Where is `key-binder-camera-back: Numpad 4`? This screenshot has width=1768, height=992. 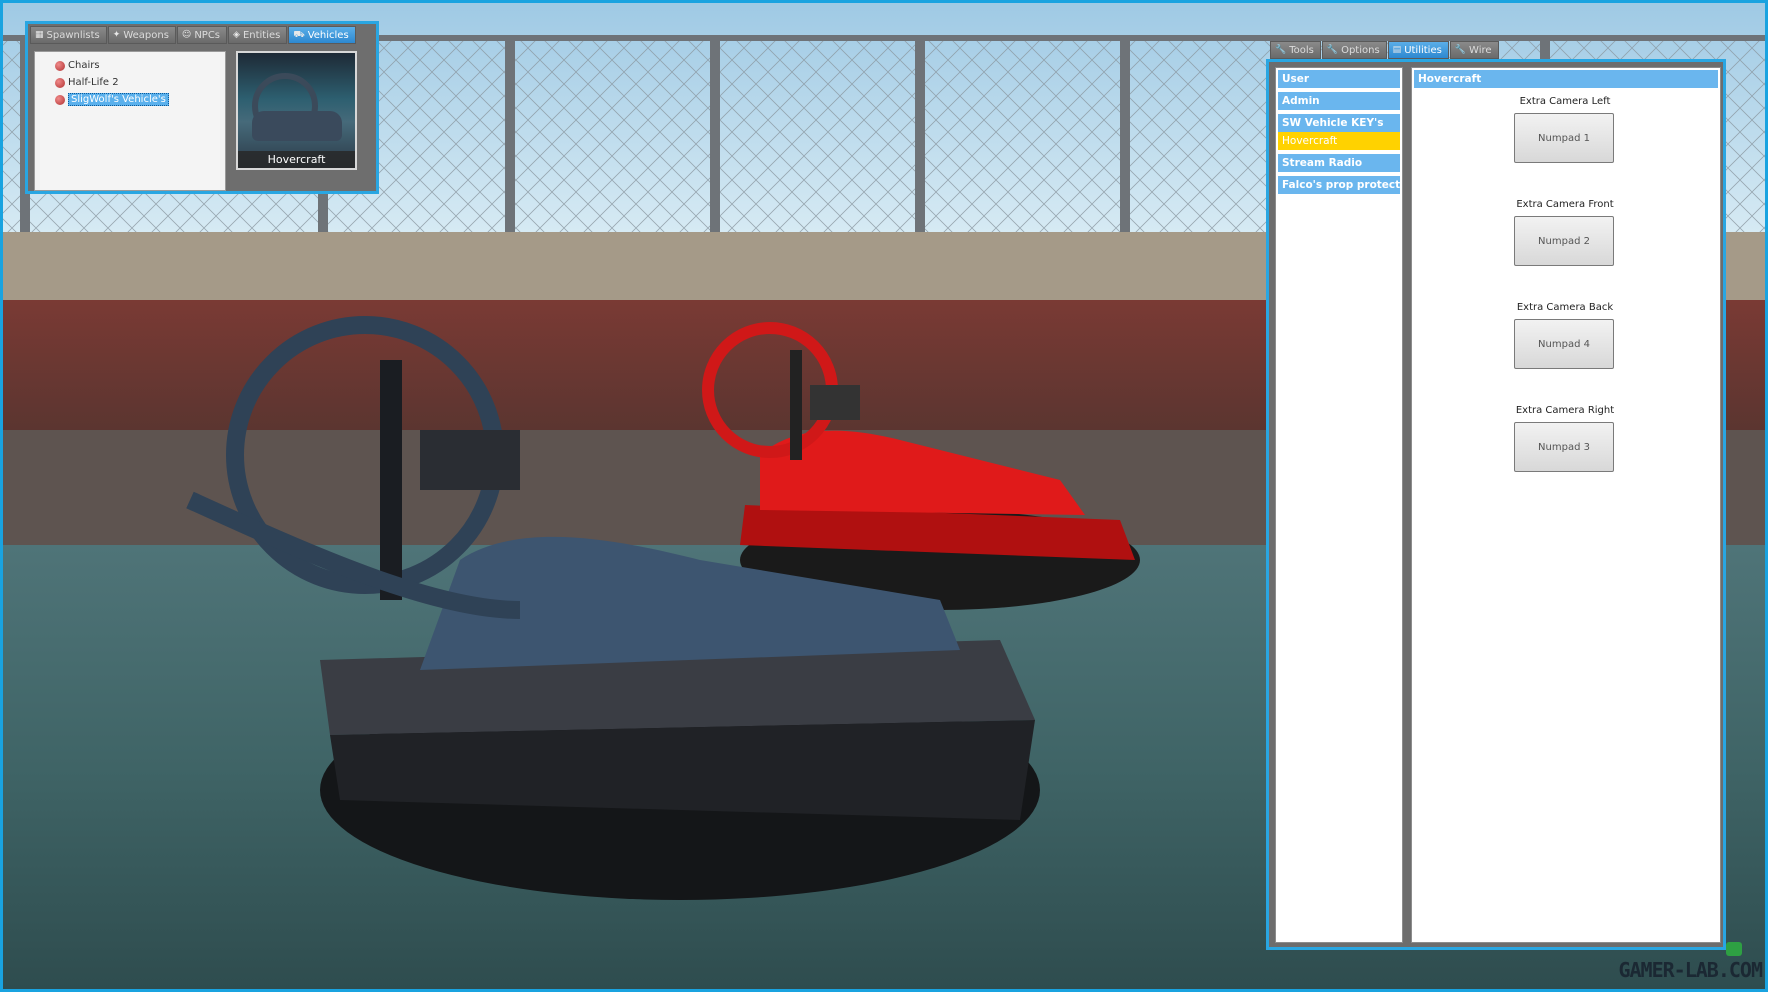
key-binder-camera-back: Numpad 4 is located at coordinates (1564, 344).